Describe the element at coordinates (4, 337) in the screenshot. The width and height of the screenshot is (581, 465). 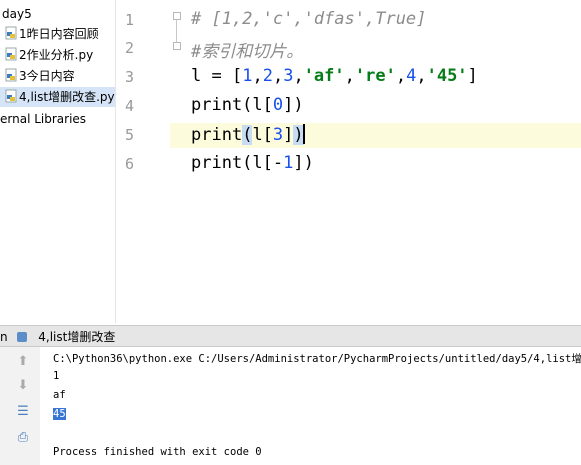
I see `run-tab-prefix: n` at that location.